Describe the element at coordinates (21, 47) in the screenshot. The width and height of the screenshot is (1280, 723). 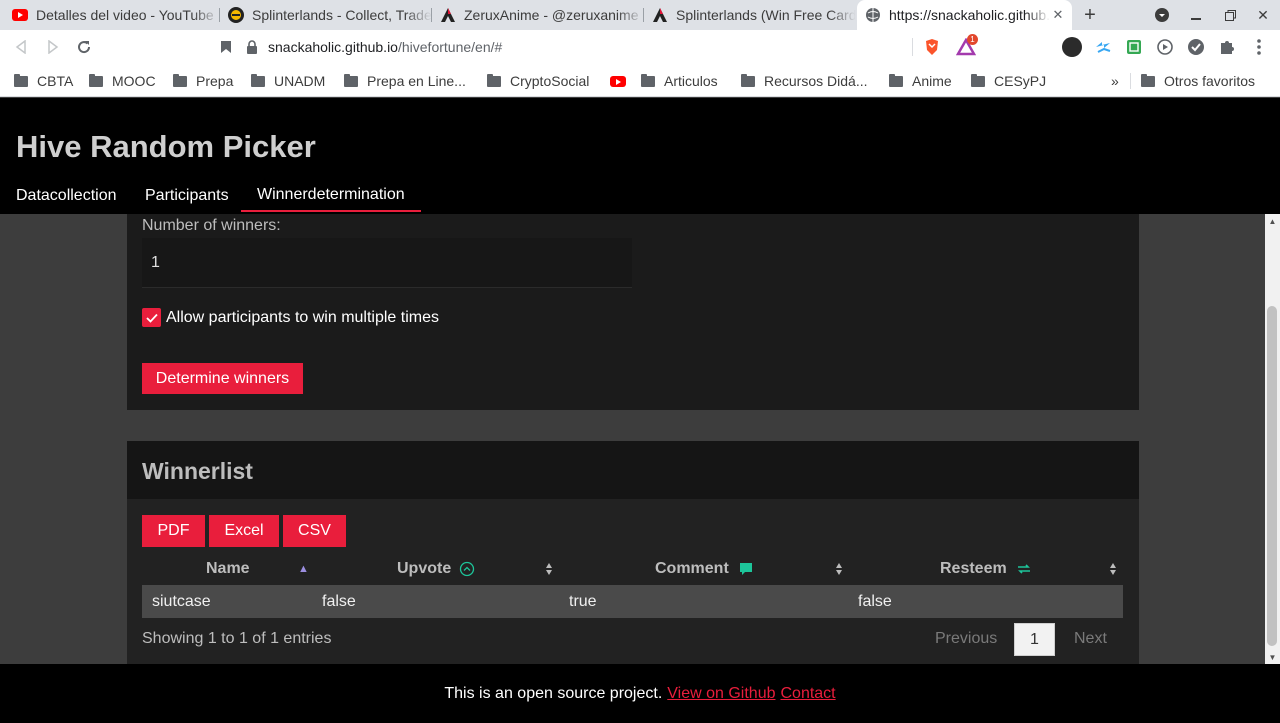
I see `back-icon` at that location.